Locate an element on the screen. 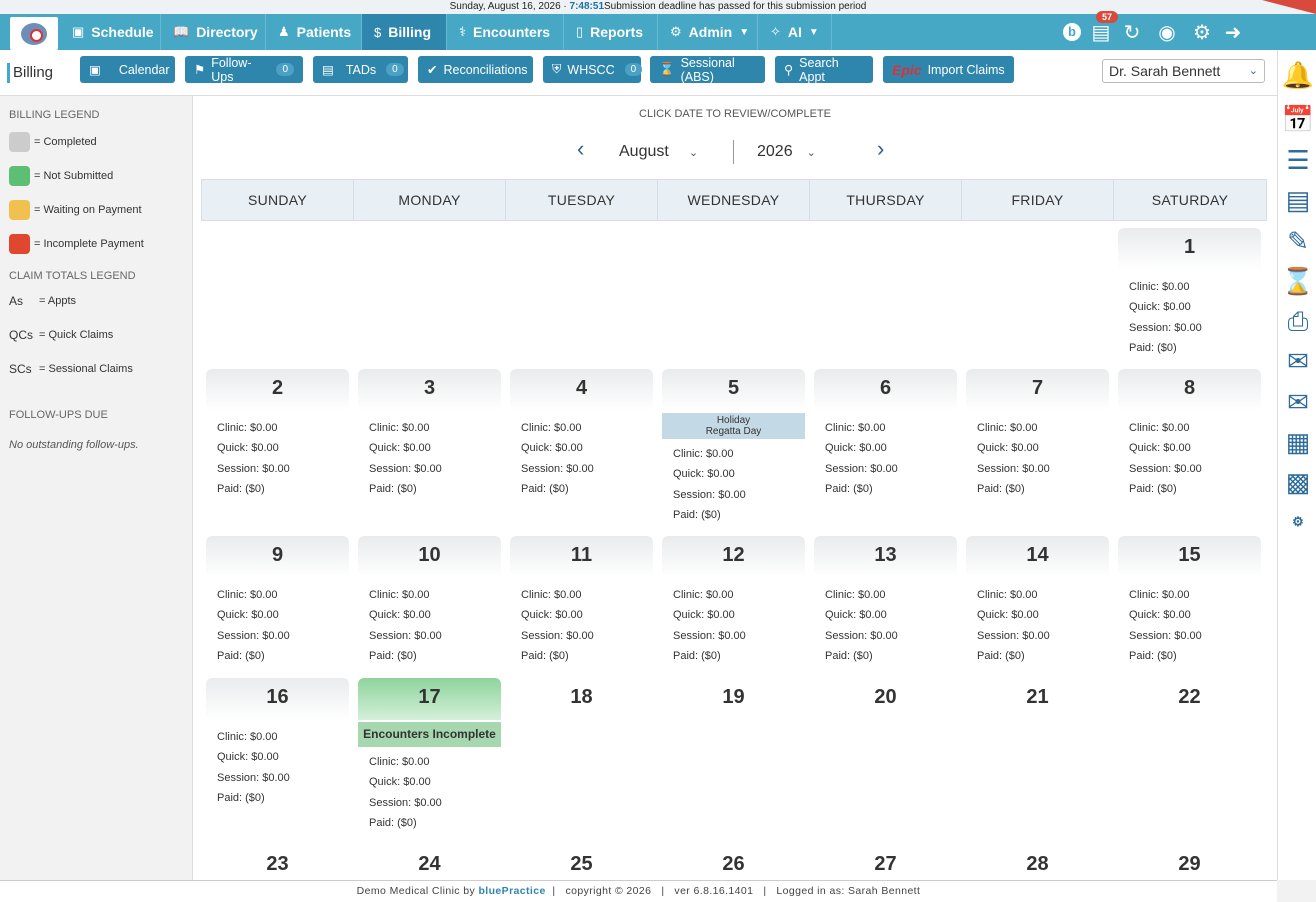 The height and width of the screenshot is (902, 1316). import-claims-button: Epic Import Claims is located at coordinates (948, 69).